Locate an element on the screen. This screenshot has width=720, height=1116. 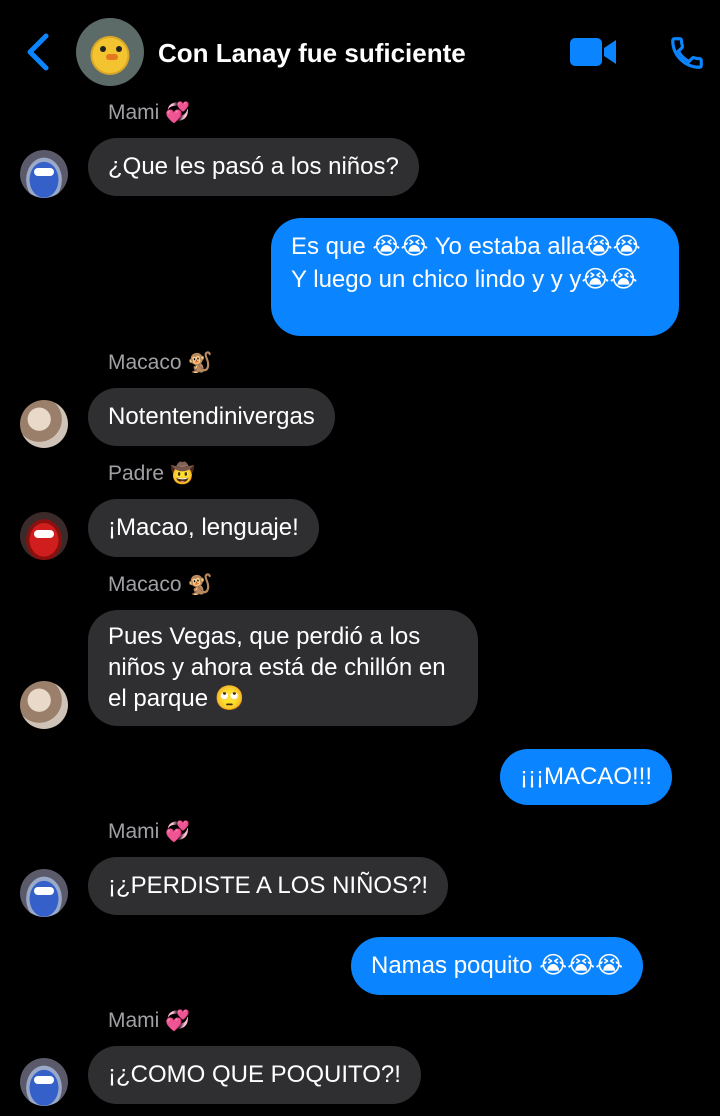
message-bubble-outgoing: Namas poquito 😭😭😭 is located at coordinates (497, 966).